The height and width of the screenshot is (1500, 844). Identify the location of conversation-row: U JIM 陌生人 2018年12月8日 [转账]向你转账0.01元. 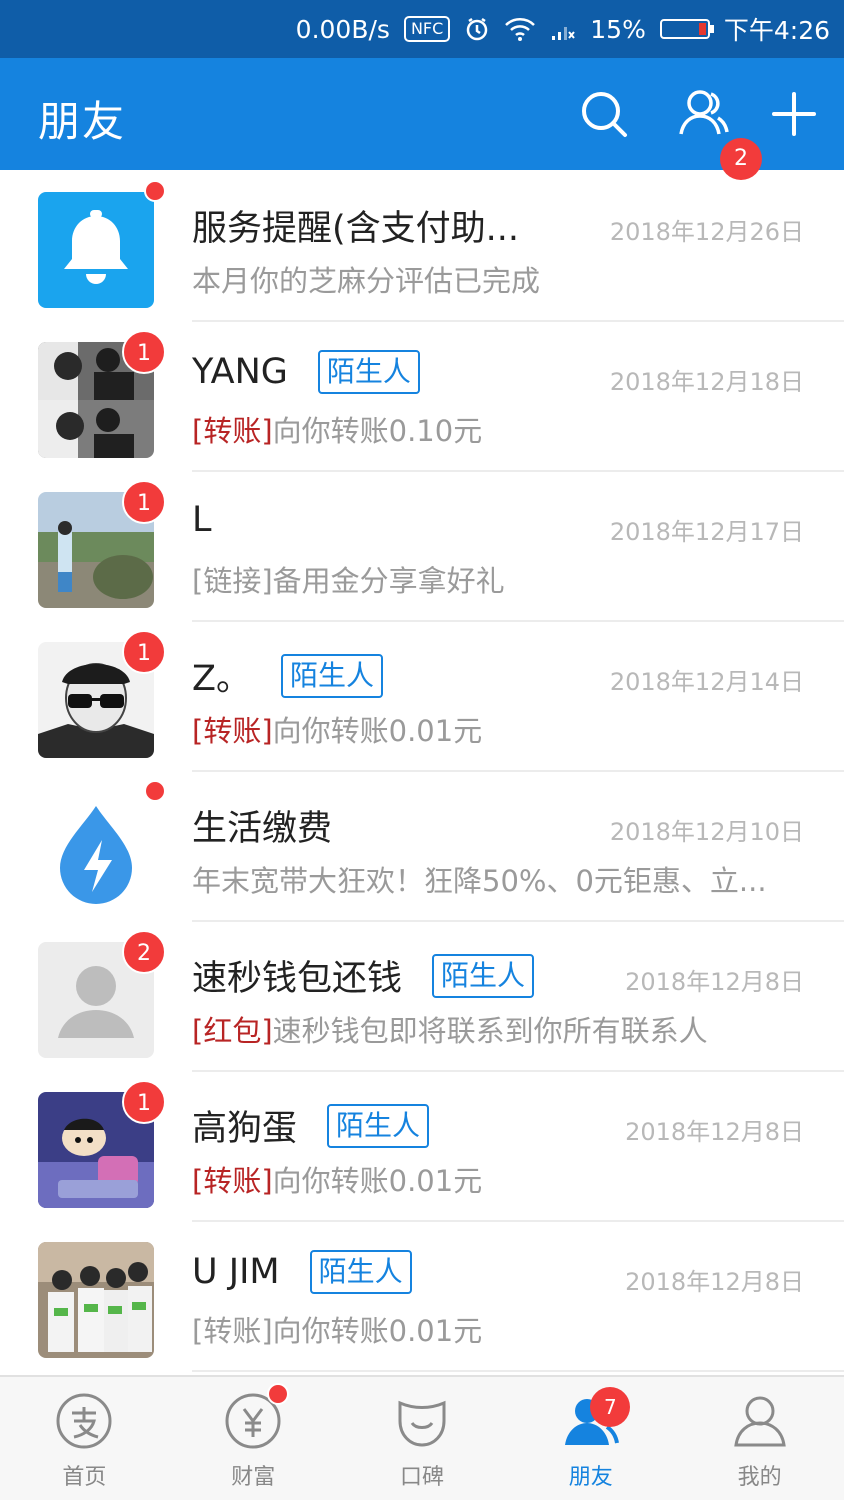
(422, 1297).